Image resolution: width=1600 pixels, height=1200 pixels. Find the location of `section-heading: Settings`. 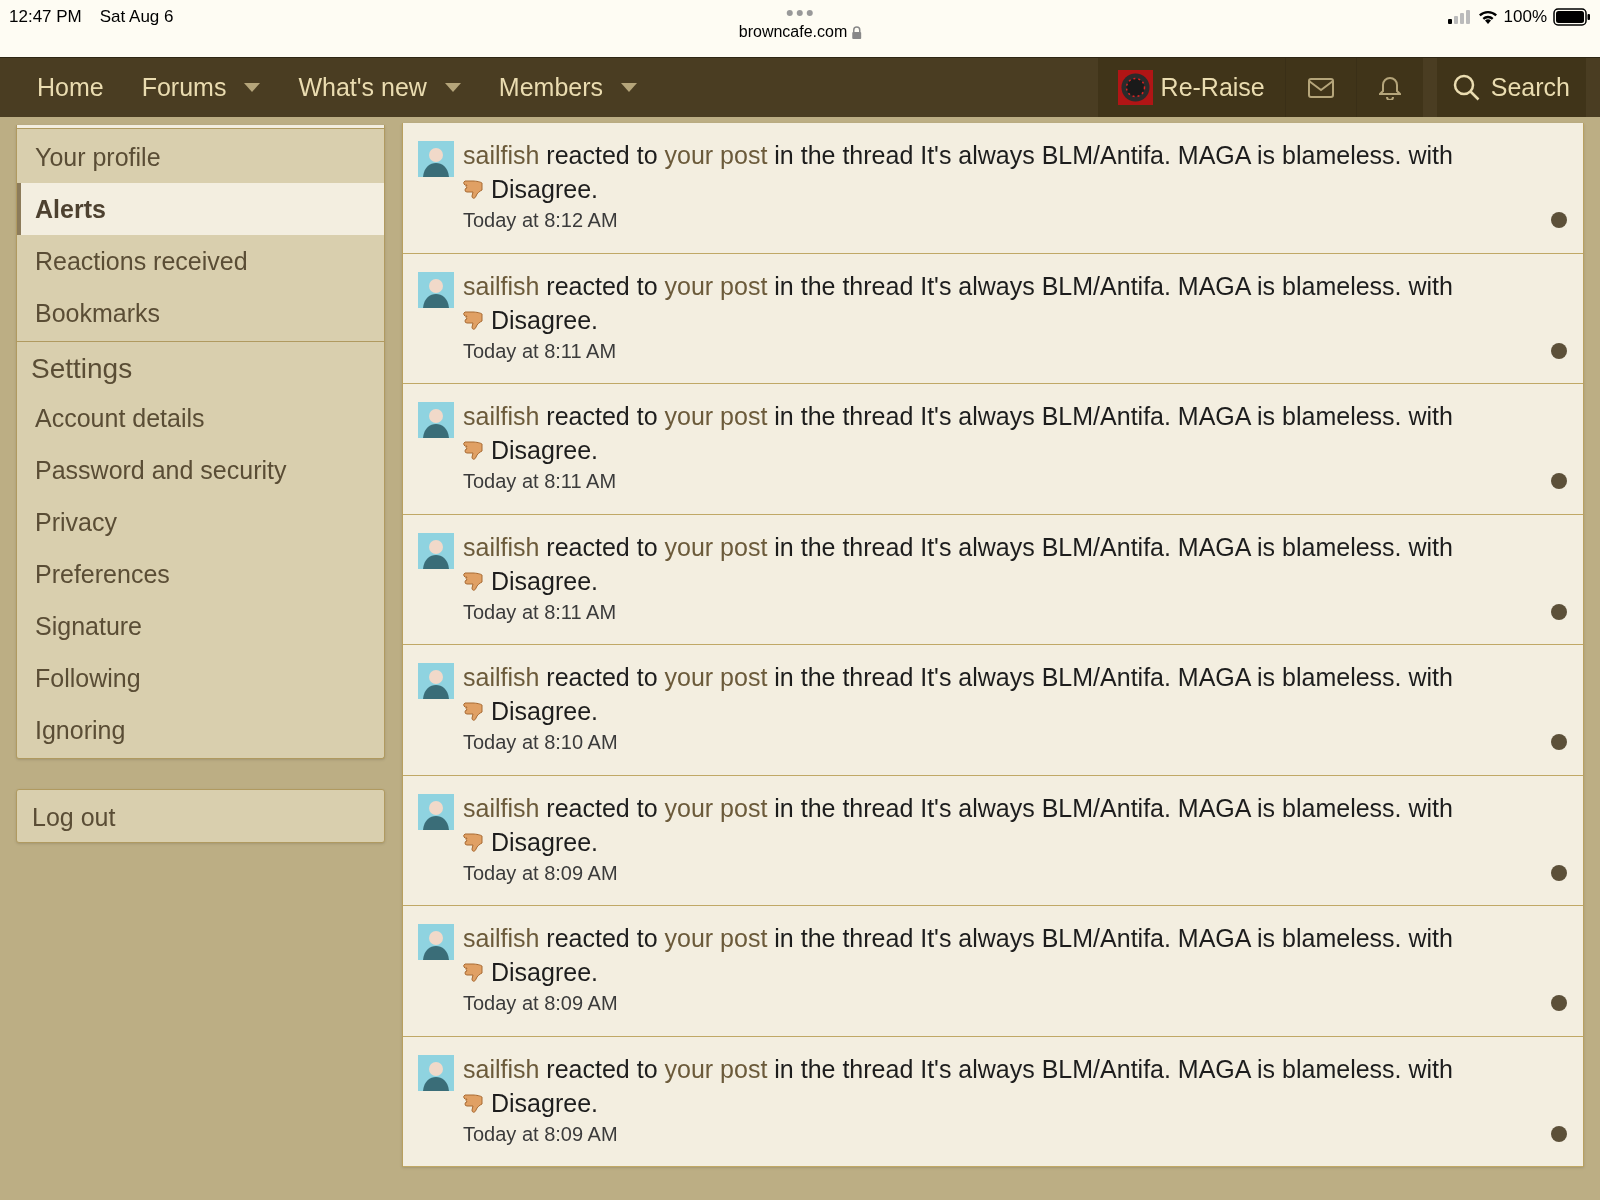

section-heading: Settings is located at coordinates (82, 369).